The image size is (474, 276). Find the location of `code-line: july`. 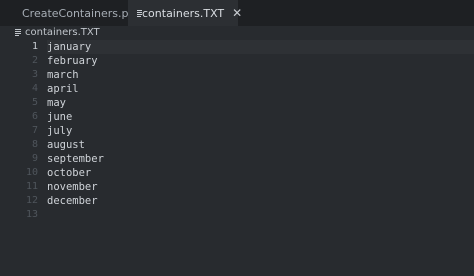

code-line: july is located at coordinates (59, 131).